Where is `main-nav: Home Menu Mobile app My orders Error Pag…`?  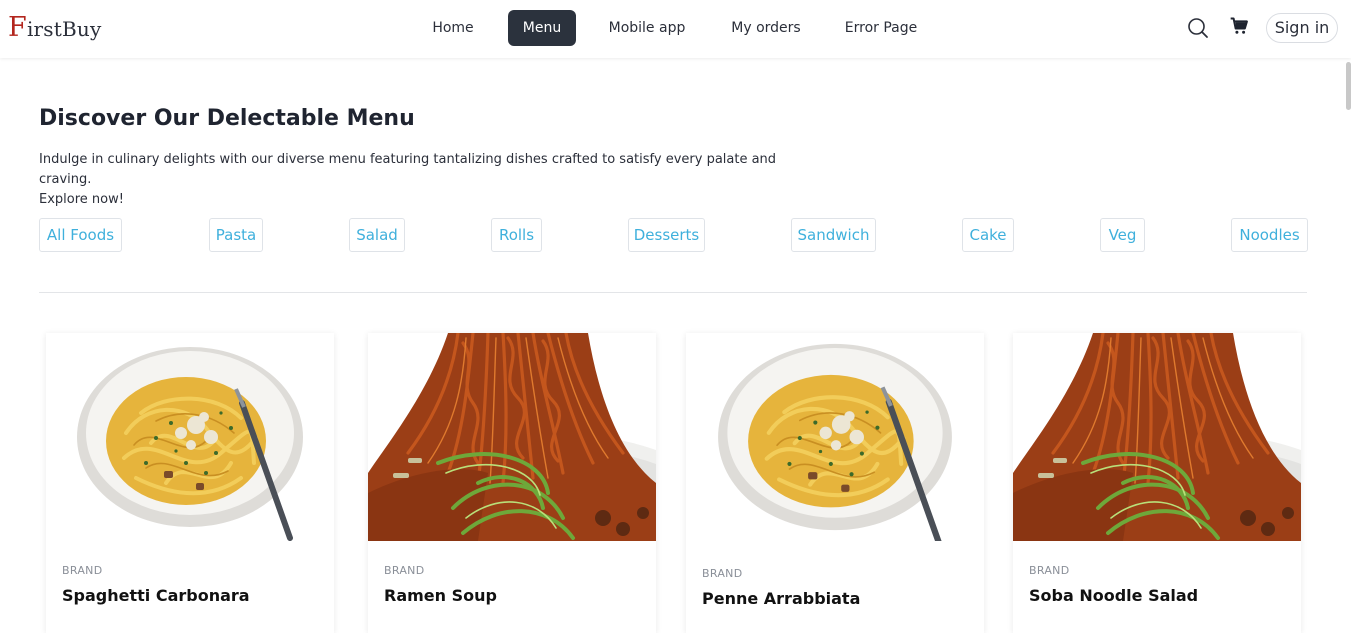
main-nav: Home Menu Mobile app My orders Error Pag… is located at coordinates (675, 28).